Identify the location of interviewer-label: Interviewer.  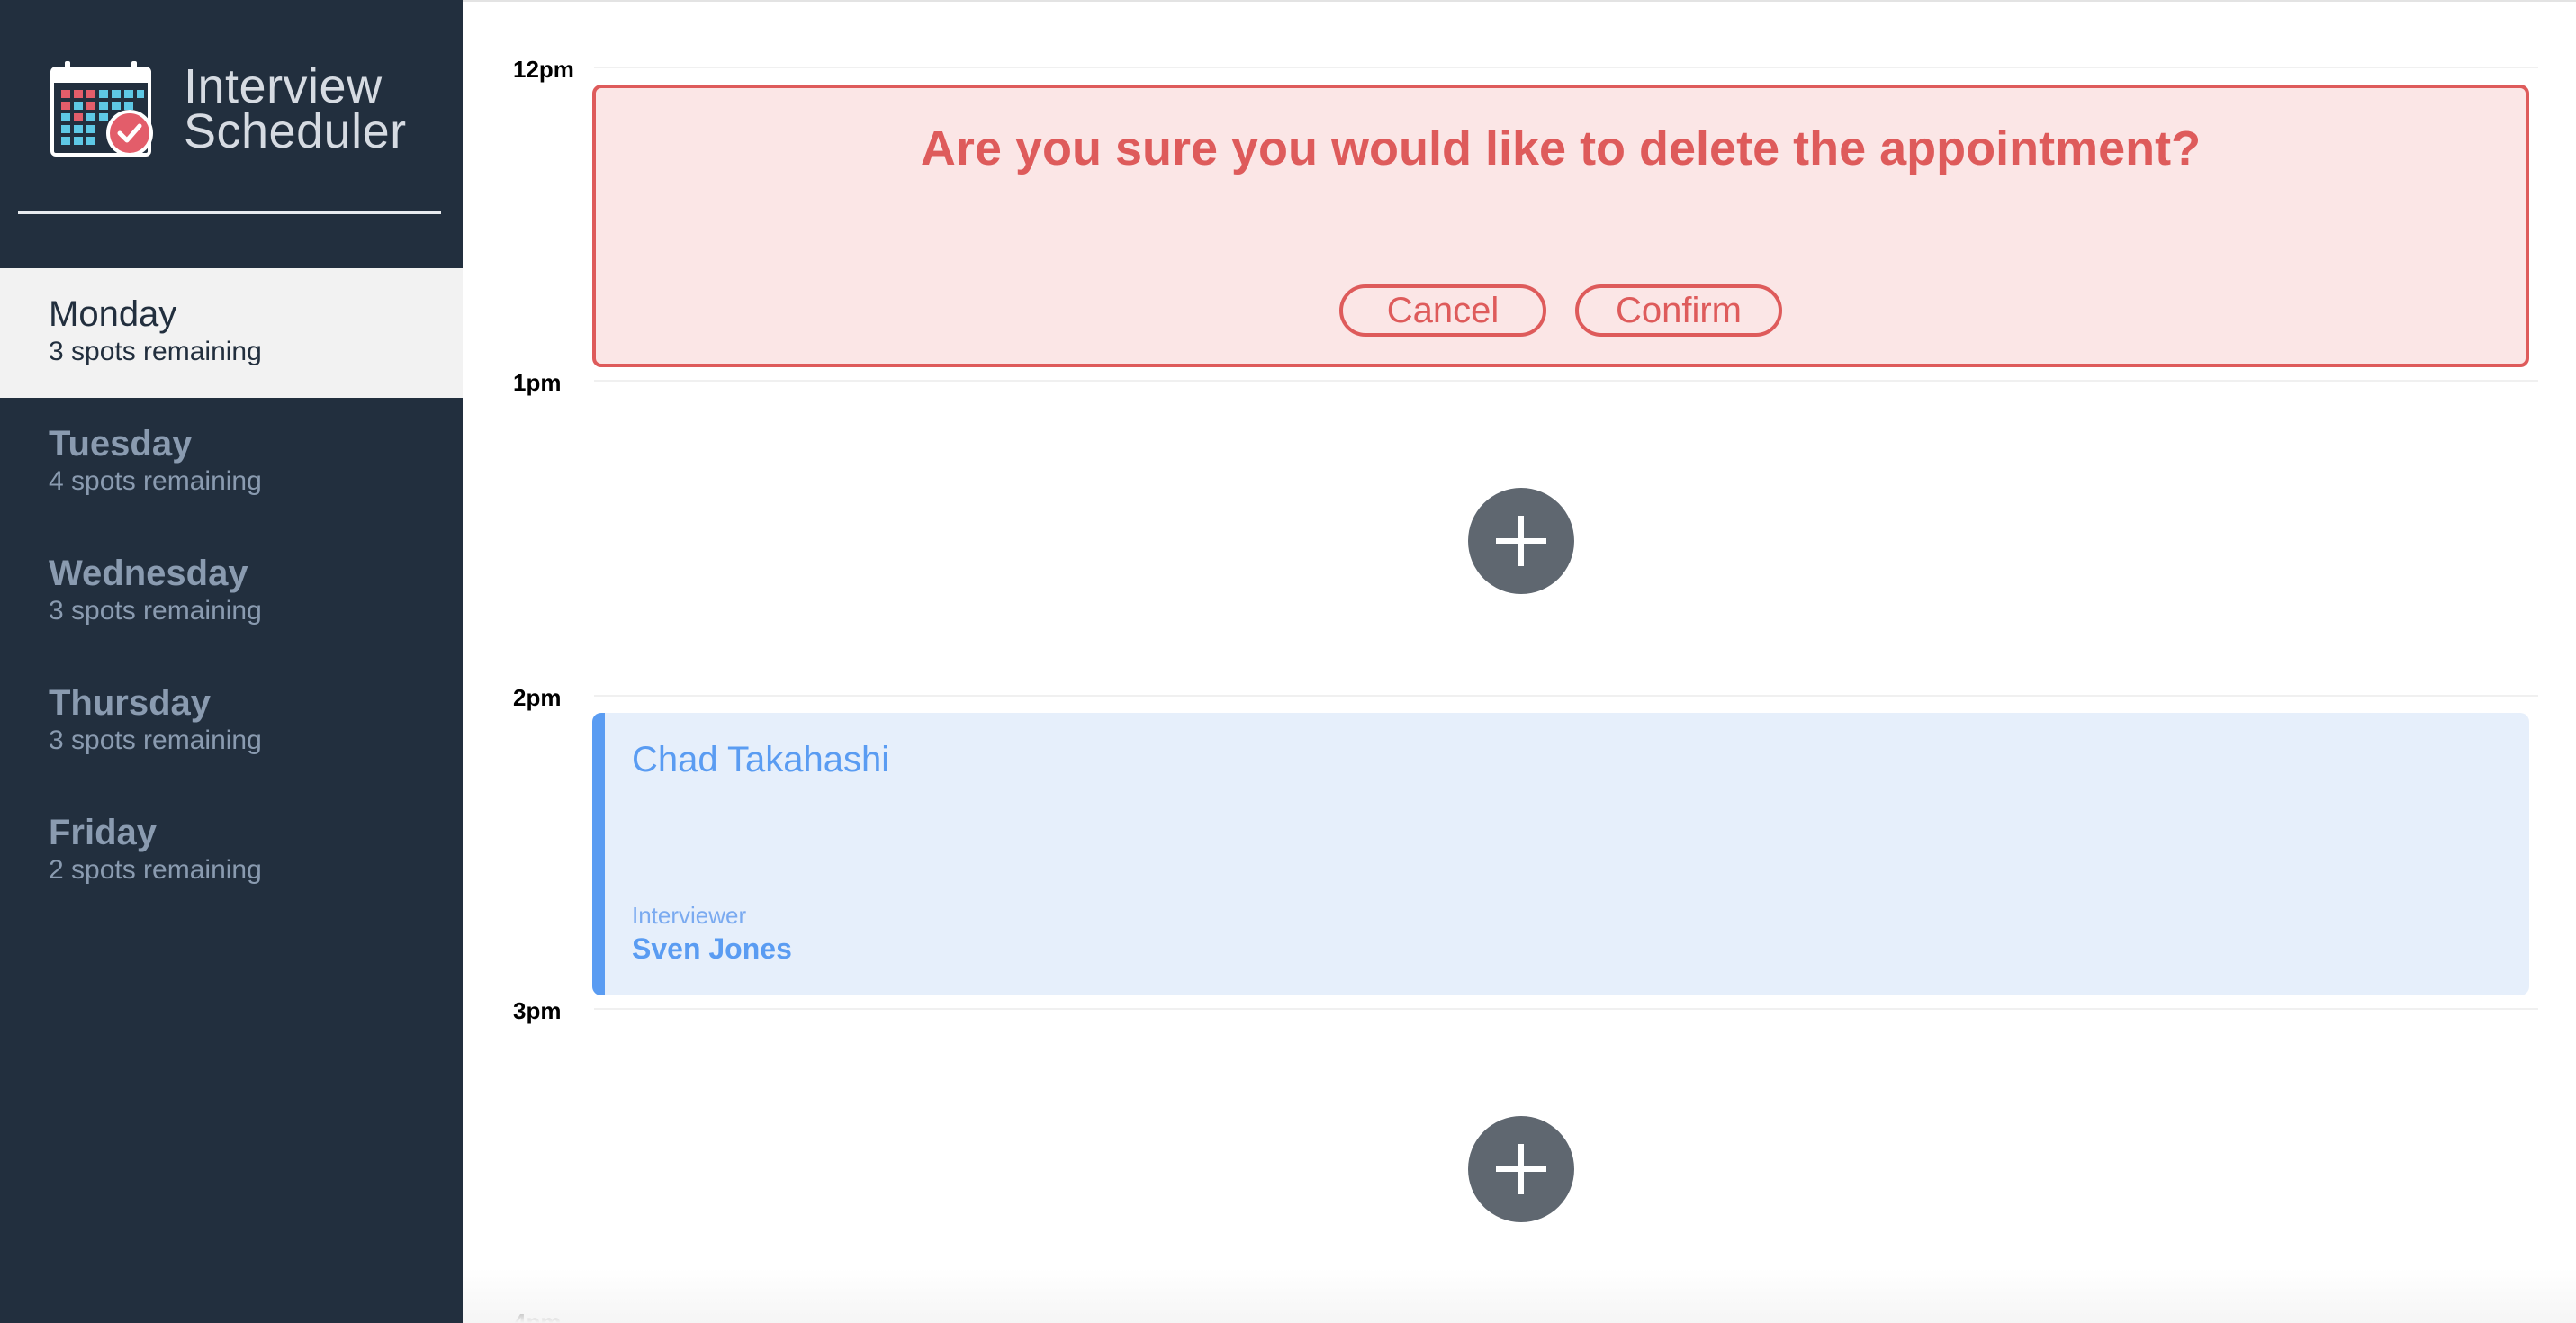
(689, 916).